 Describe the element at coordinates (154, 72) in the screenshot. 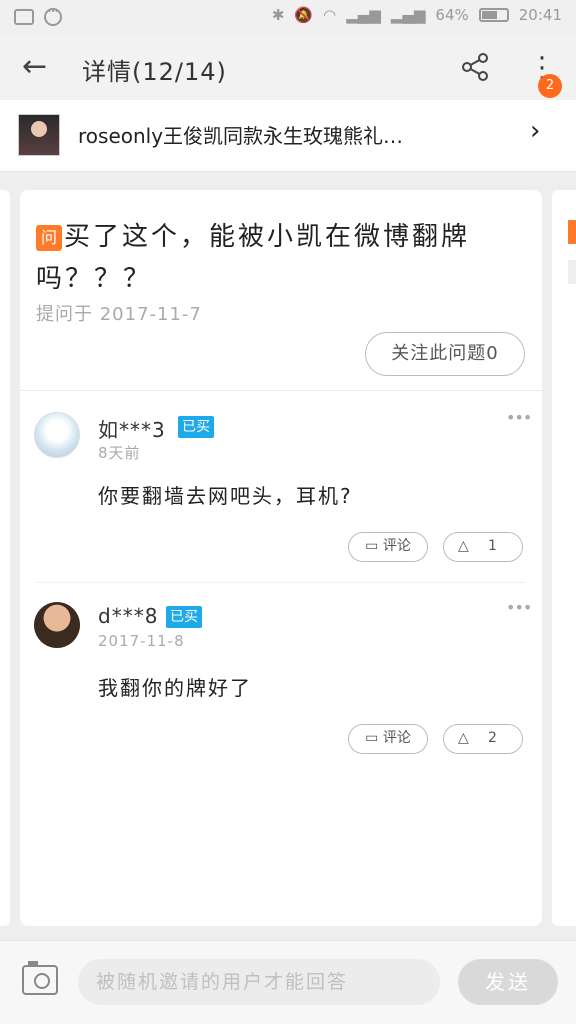

I see `page-title: 详情(12/14)` at that location.